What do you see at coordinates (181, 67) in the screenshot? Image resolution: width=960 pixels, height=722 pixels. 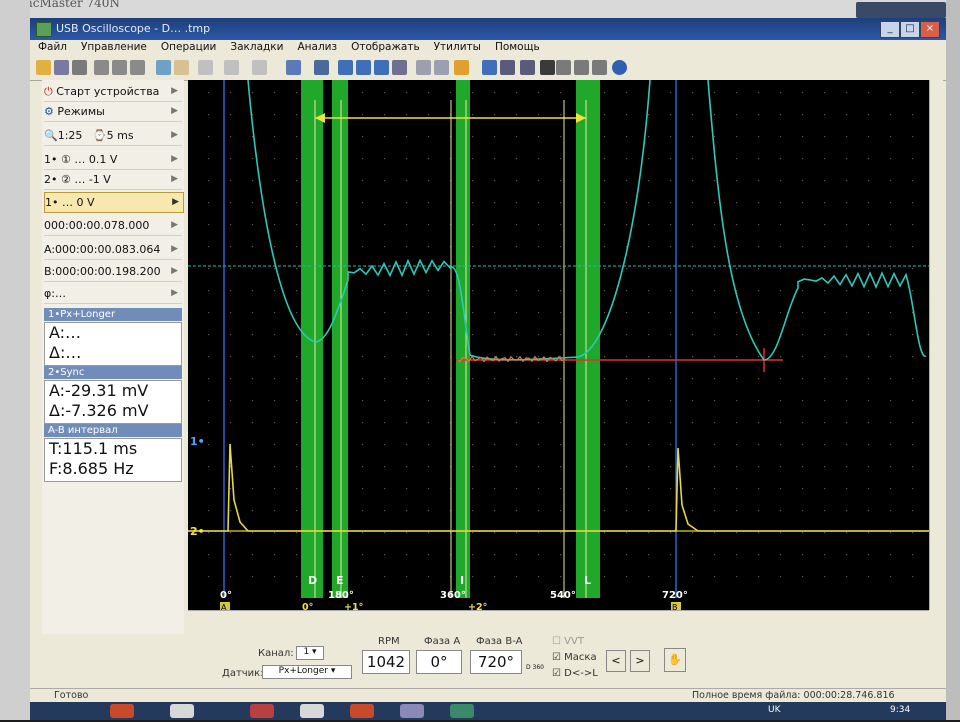 I see `ruler-icon` at bounding box center [181, 67].